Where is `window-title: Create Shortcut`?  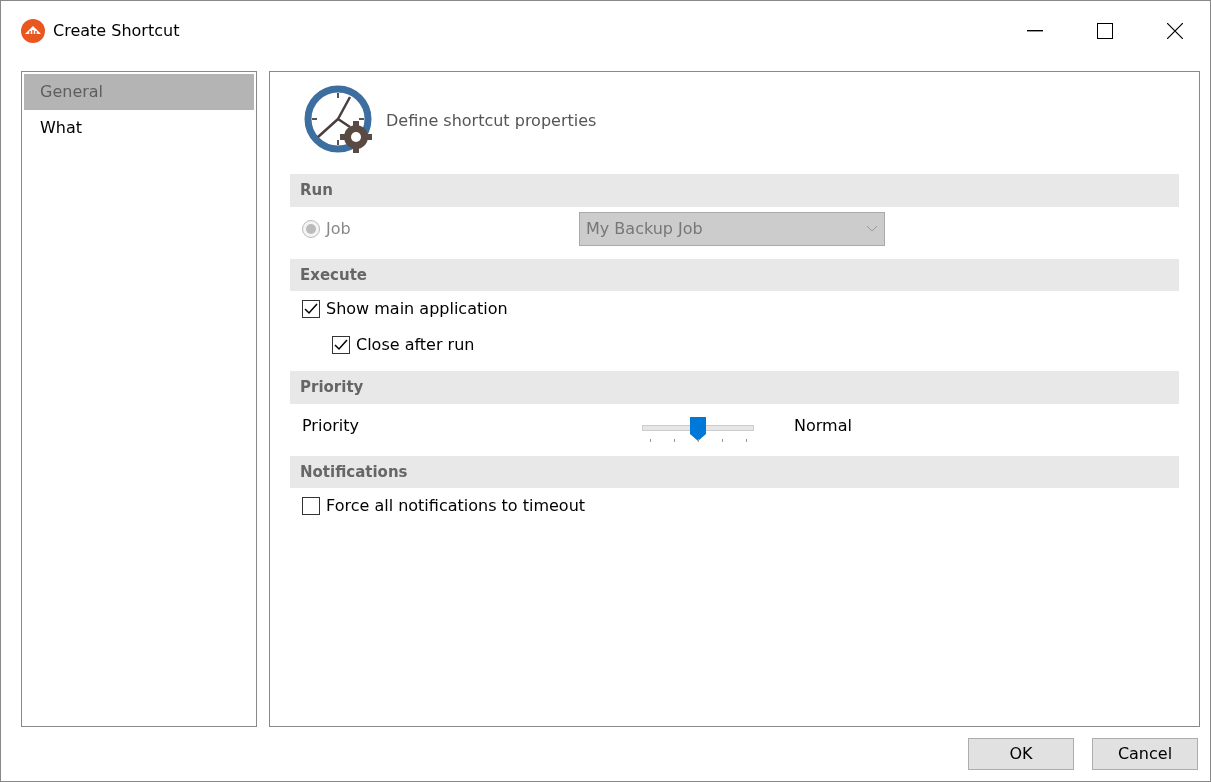
window-title: Create Shortcut is located at coordinates (117, 31).